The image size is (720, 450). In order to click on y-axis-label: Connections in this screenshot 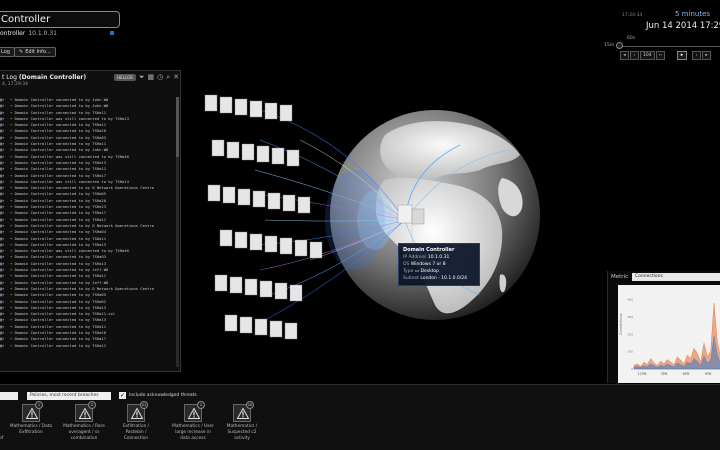, I will do `click(621, 324)`.